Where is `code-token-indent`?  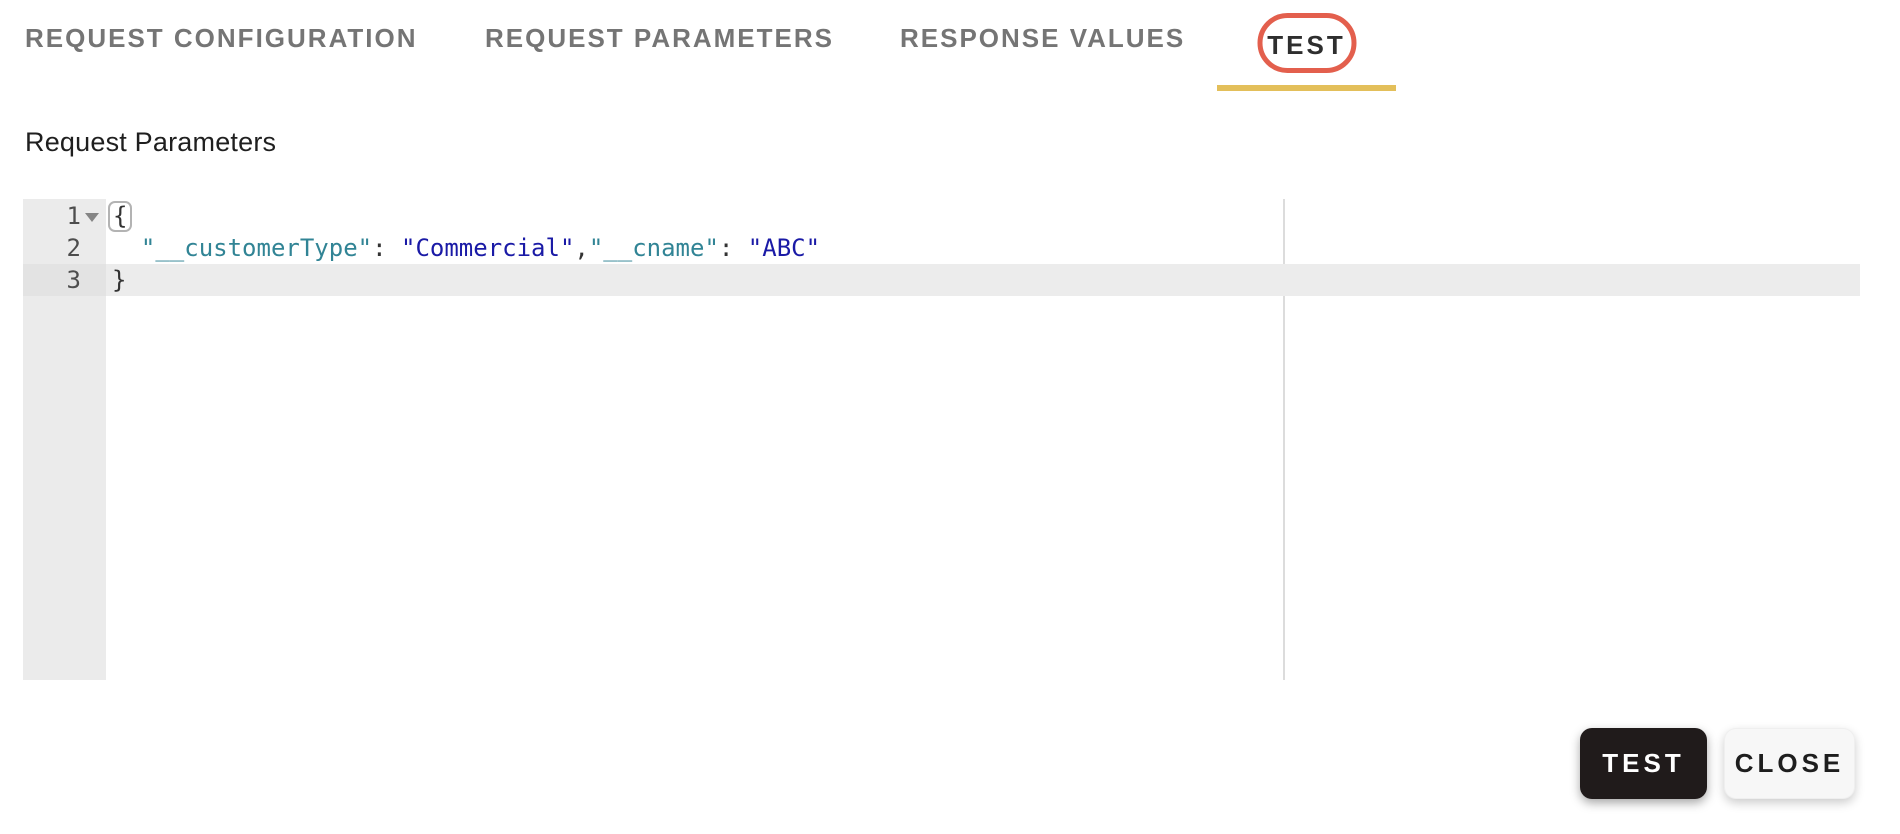 code-token-indent is located at coordinates (126, 248).